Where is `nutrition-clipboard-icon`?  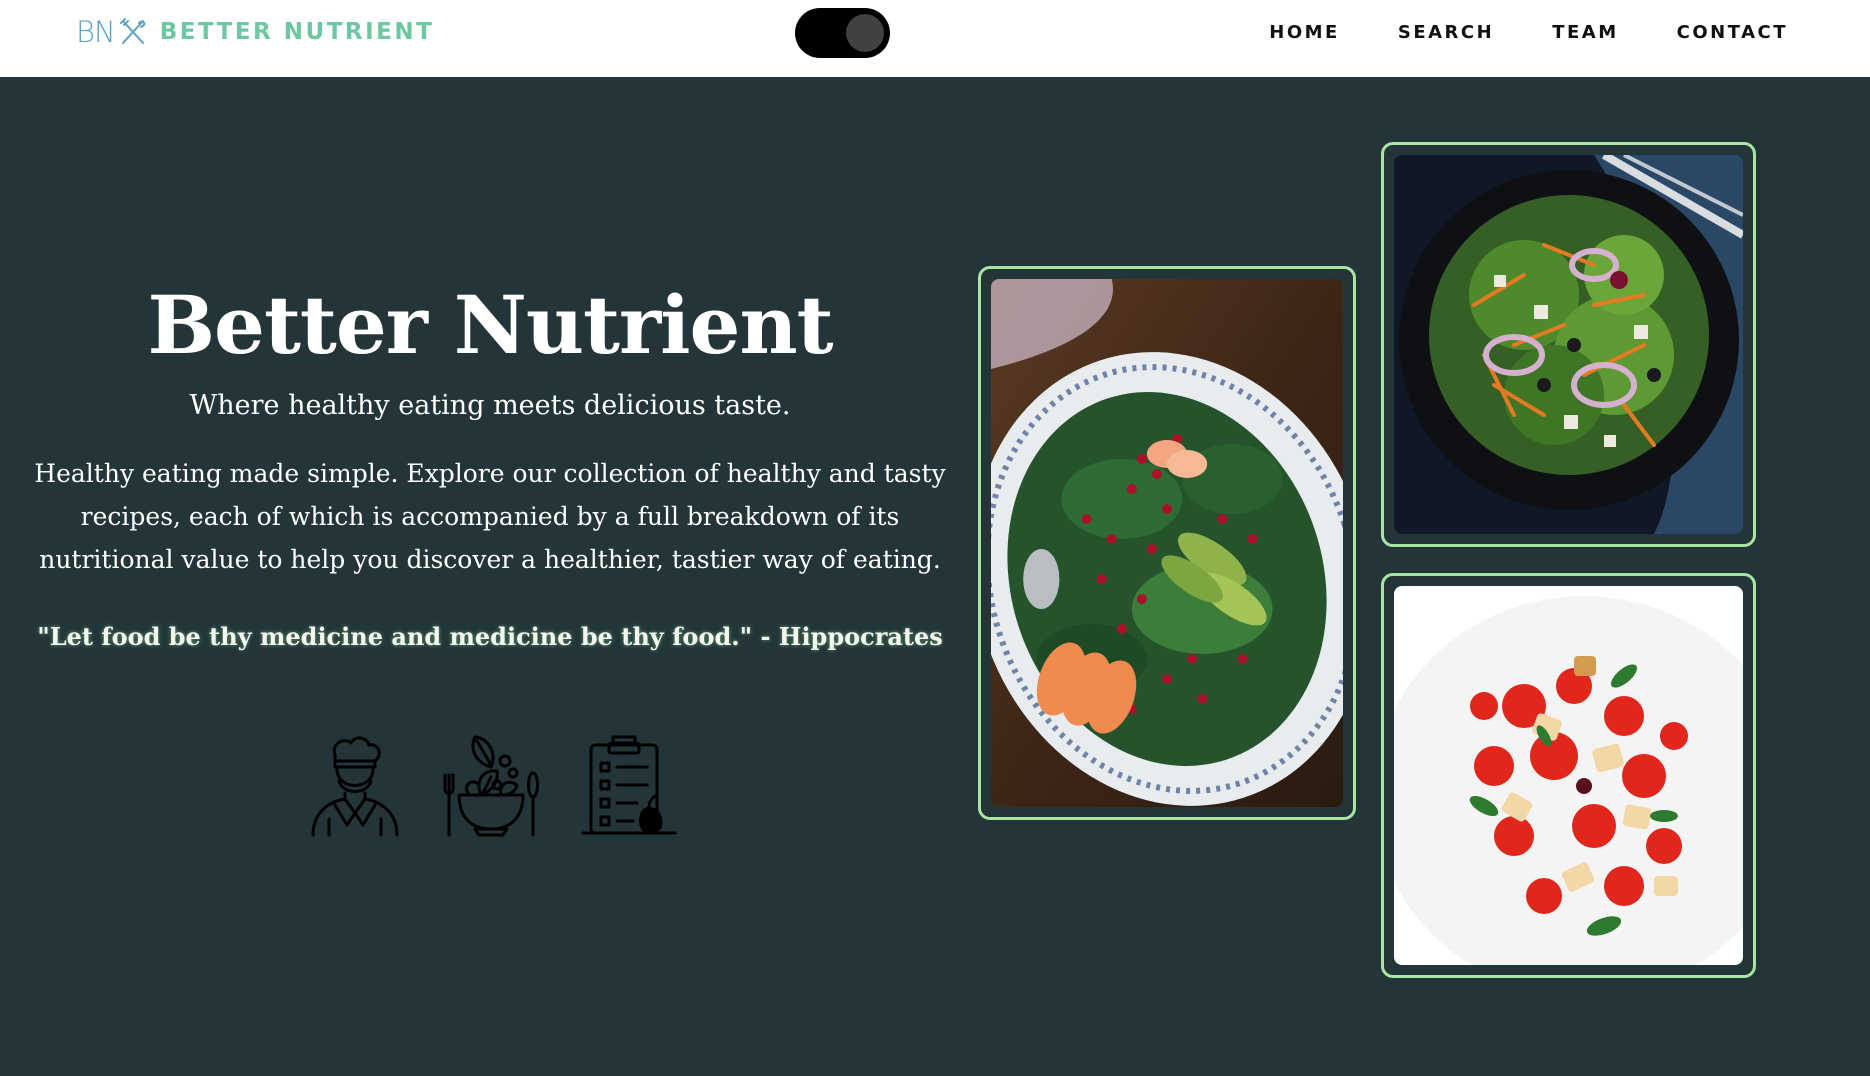
nutrition-clipboard-icon is located at coordinates (629, 785).